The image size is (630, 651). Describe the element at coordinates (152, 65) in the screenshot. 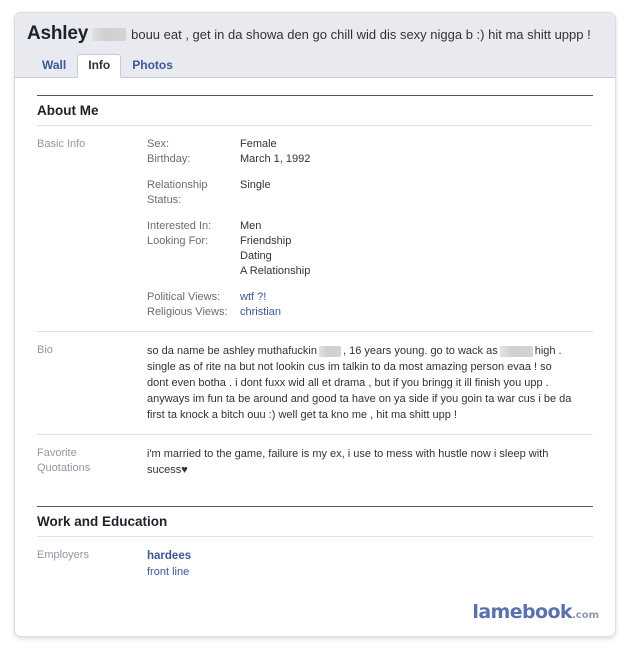

I see `tab-photos: Photos` at that location.